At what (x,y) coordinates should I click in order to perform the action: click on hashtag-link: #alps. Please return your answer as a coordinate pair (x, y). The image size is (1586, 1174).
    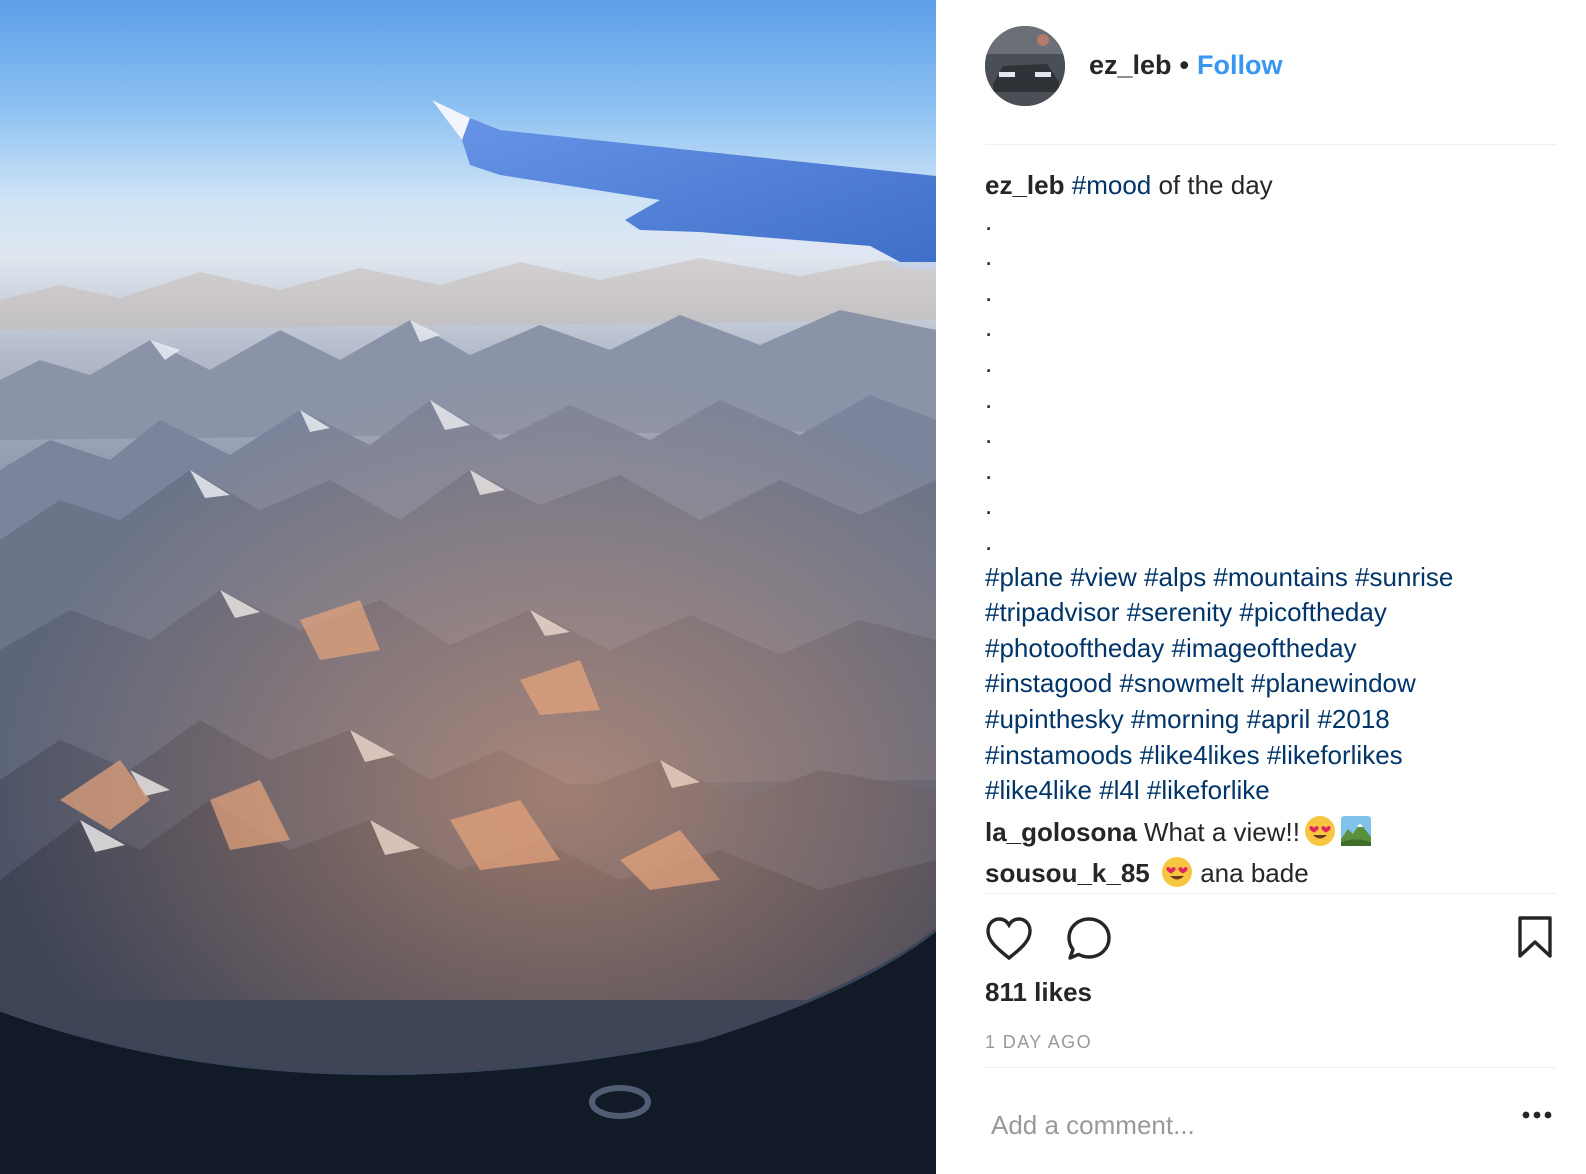
    Looking at the image, I should click on (1175, 577).